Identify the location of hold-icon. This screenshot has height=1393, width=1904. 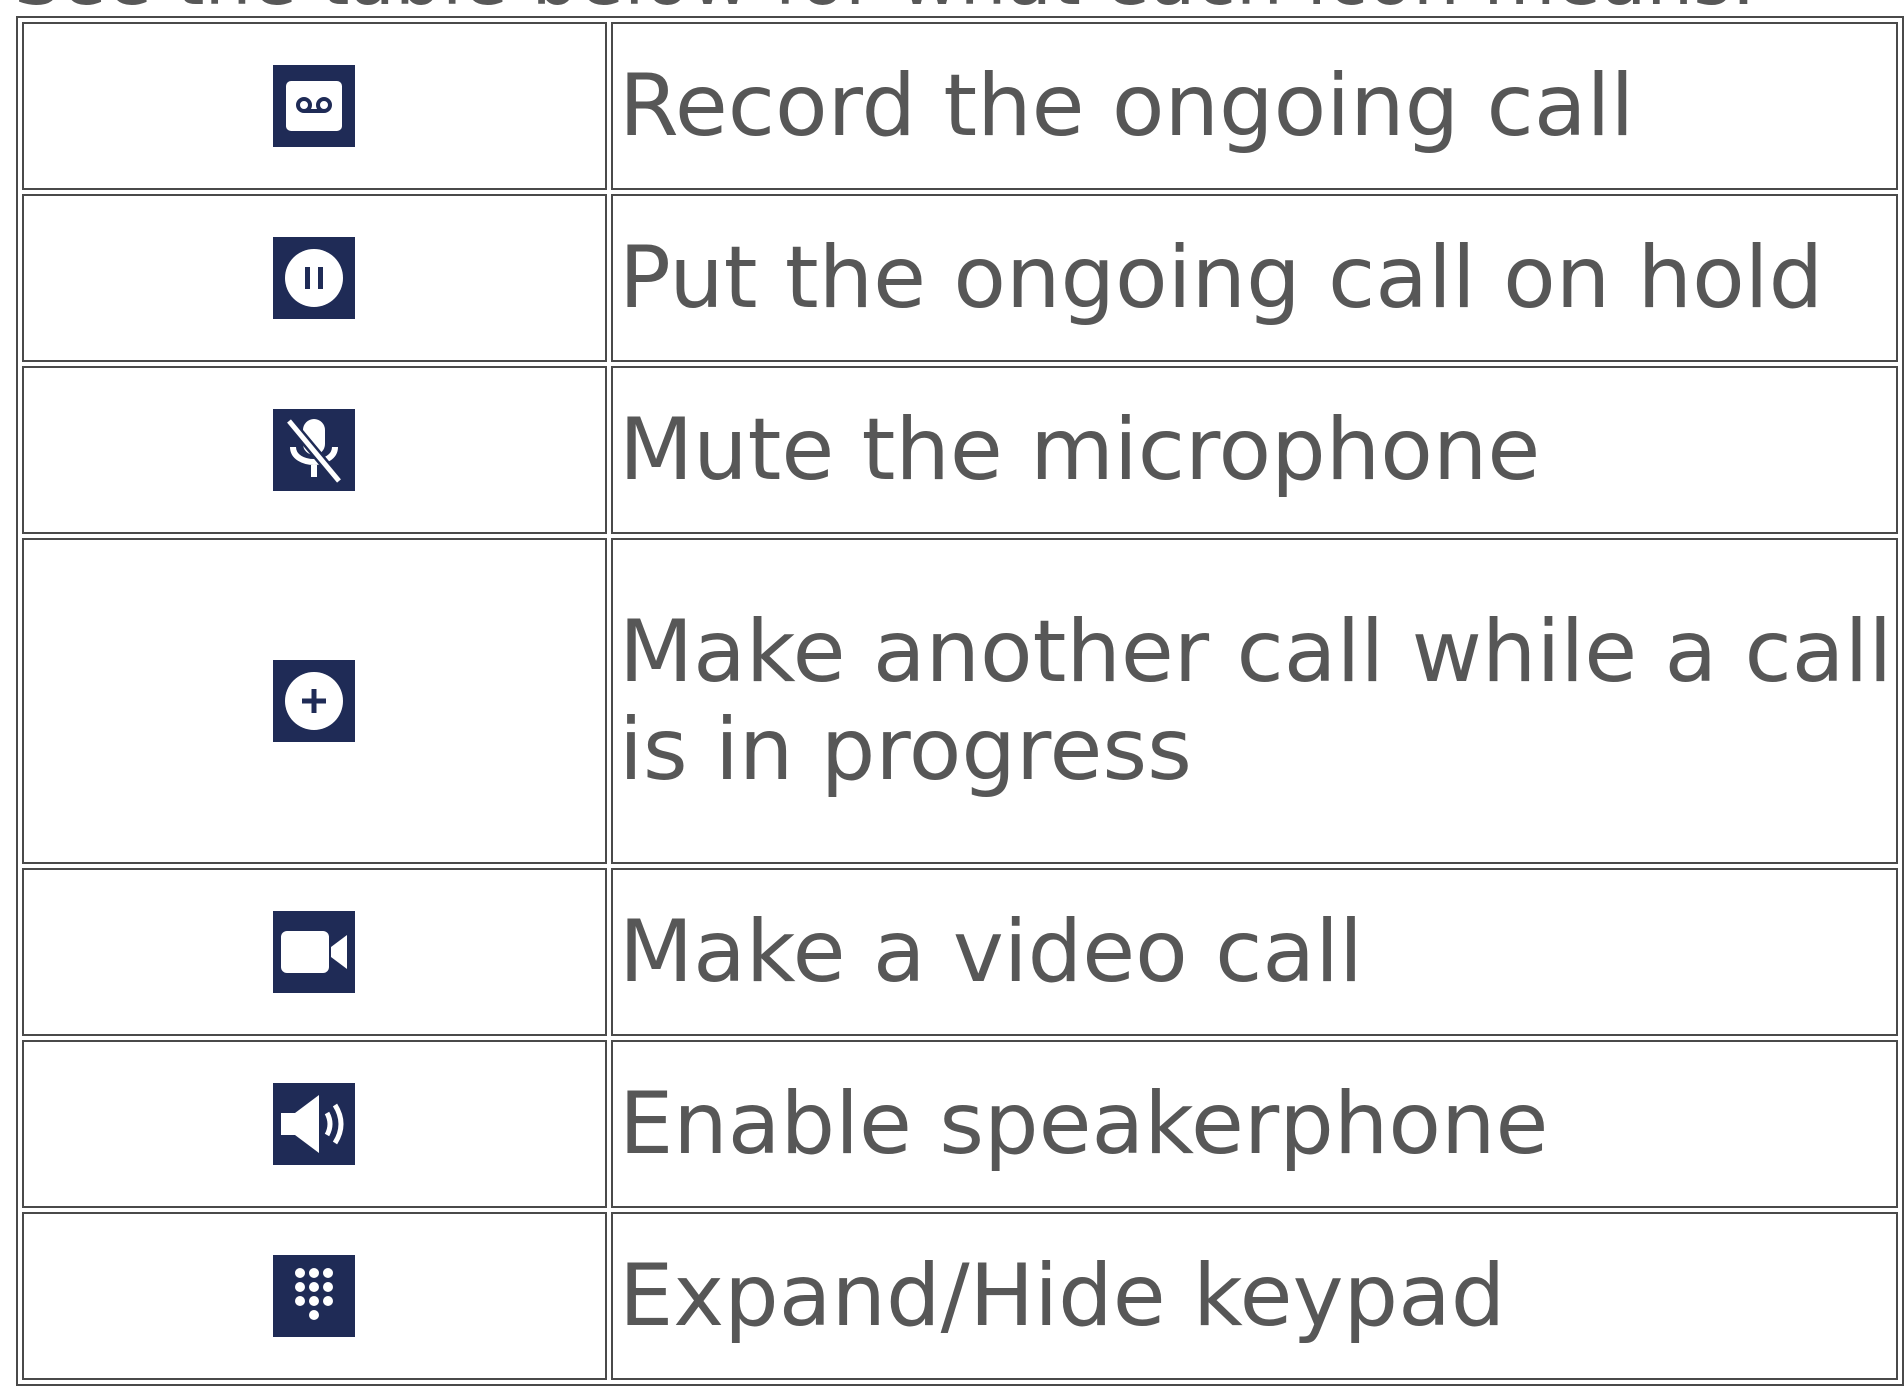
(314, 278).